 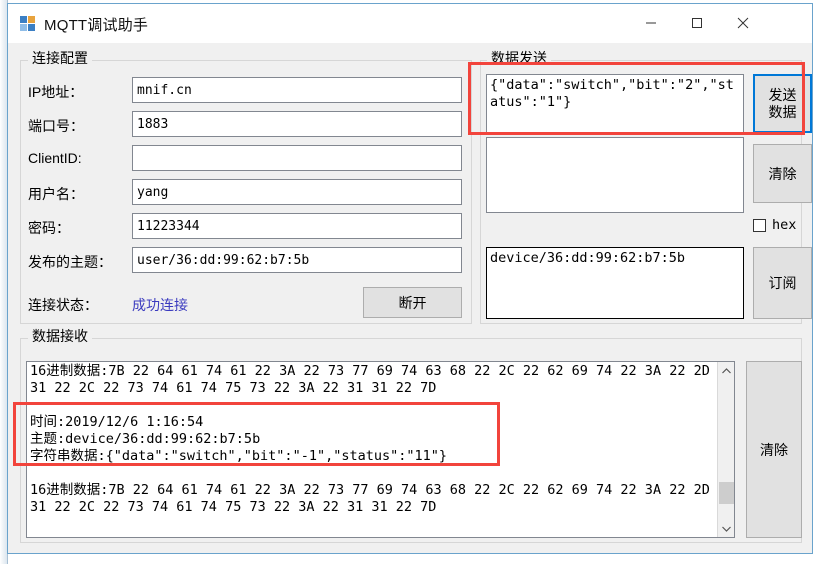 What do you see at coordinates (60, 336) in the screenshot?
I see `data-receive-label: 数据接收` at bounding box center [60, 336].